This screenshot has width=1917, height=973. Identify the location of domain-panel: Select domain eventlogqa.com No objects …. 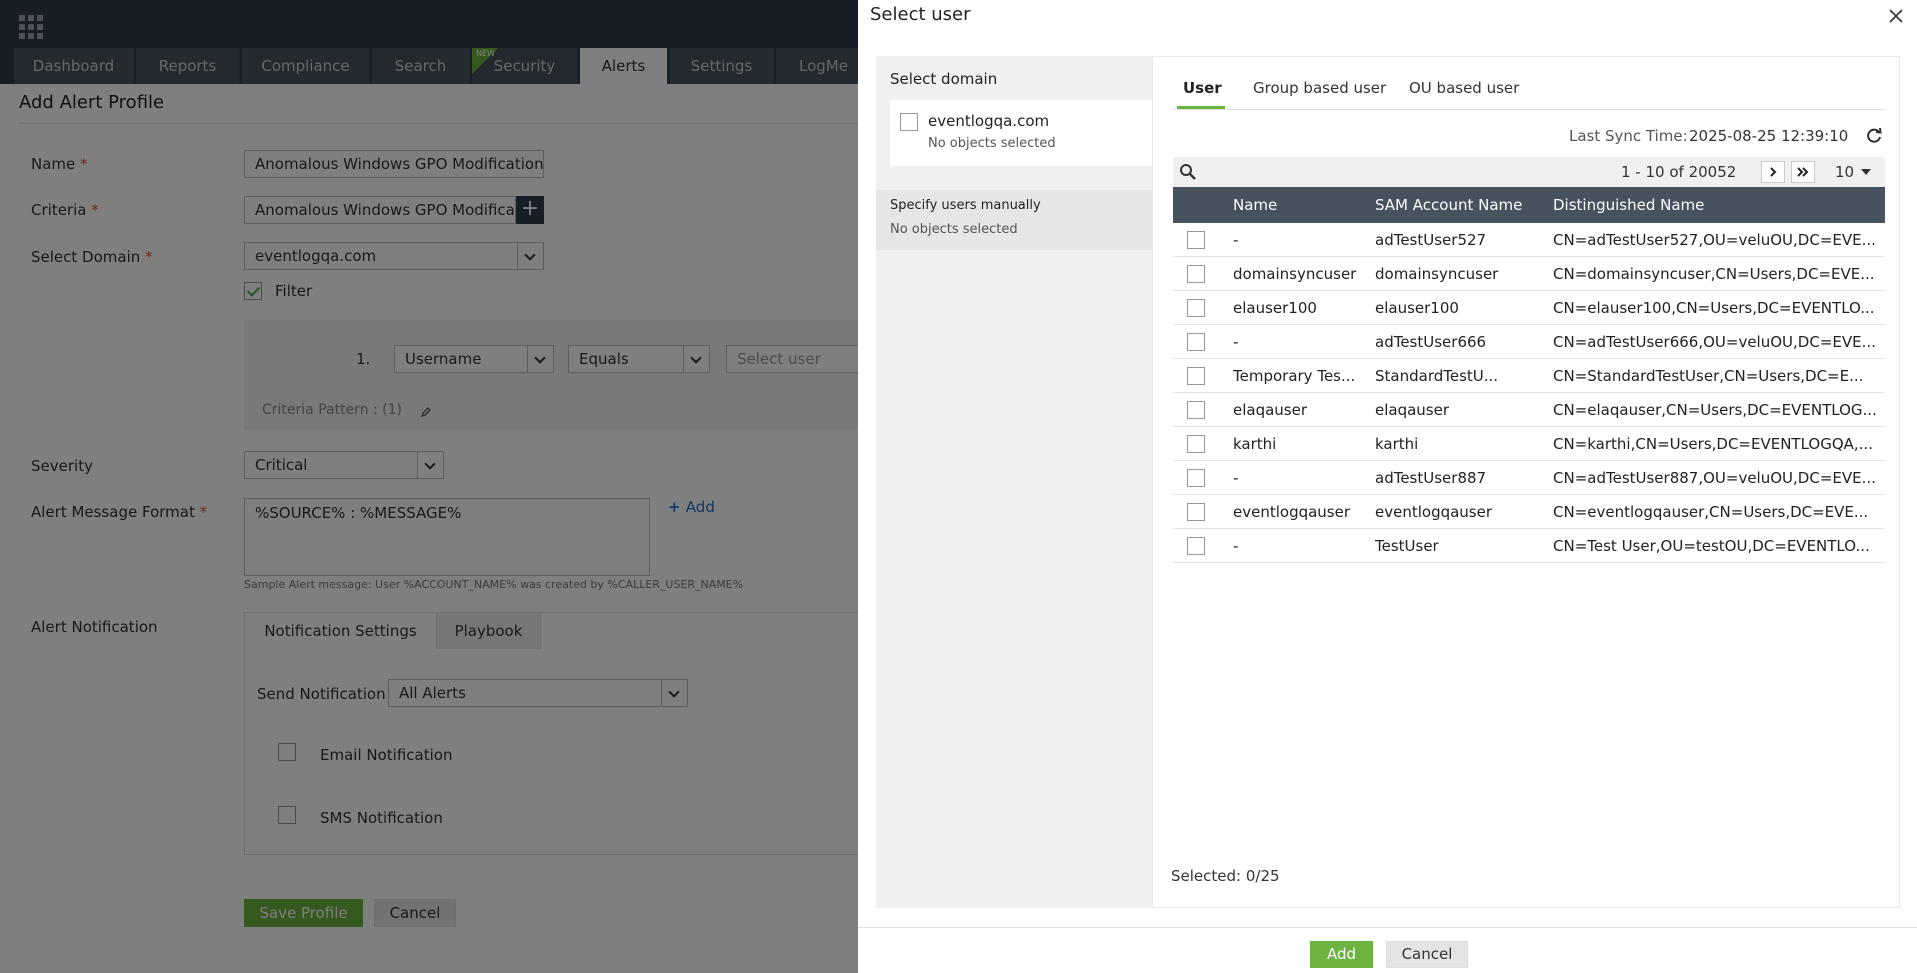
(1014, 482).